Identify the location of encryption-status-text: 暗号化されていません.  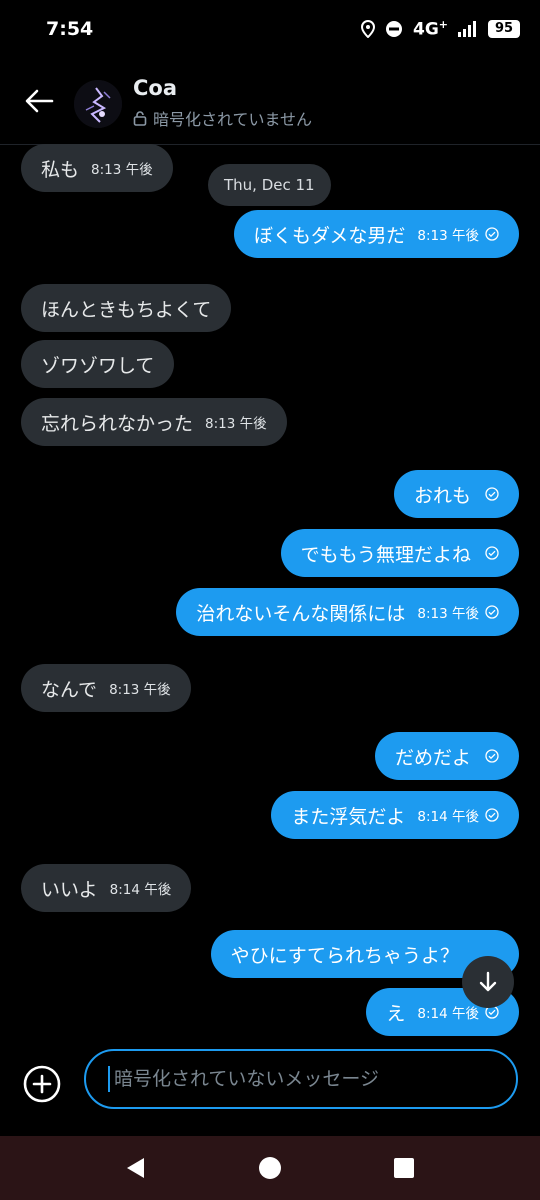
(233, 119).